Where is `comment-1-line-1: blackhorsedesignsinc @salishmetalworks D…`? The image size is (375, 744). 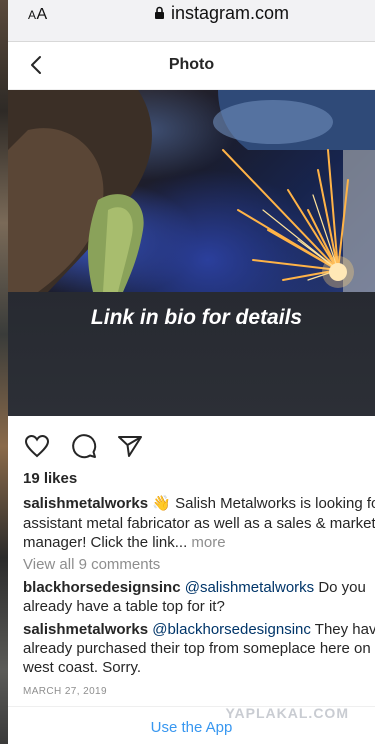
comment-1-line-1: blackhorsedesignsinc @salishmetalworks D… is located at coordinates (194, 588).